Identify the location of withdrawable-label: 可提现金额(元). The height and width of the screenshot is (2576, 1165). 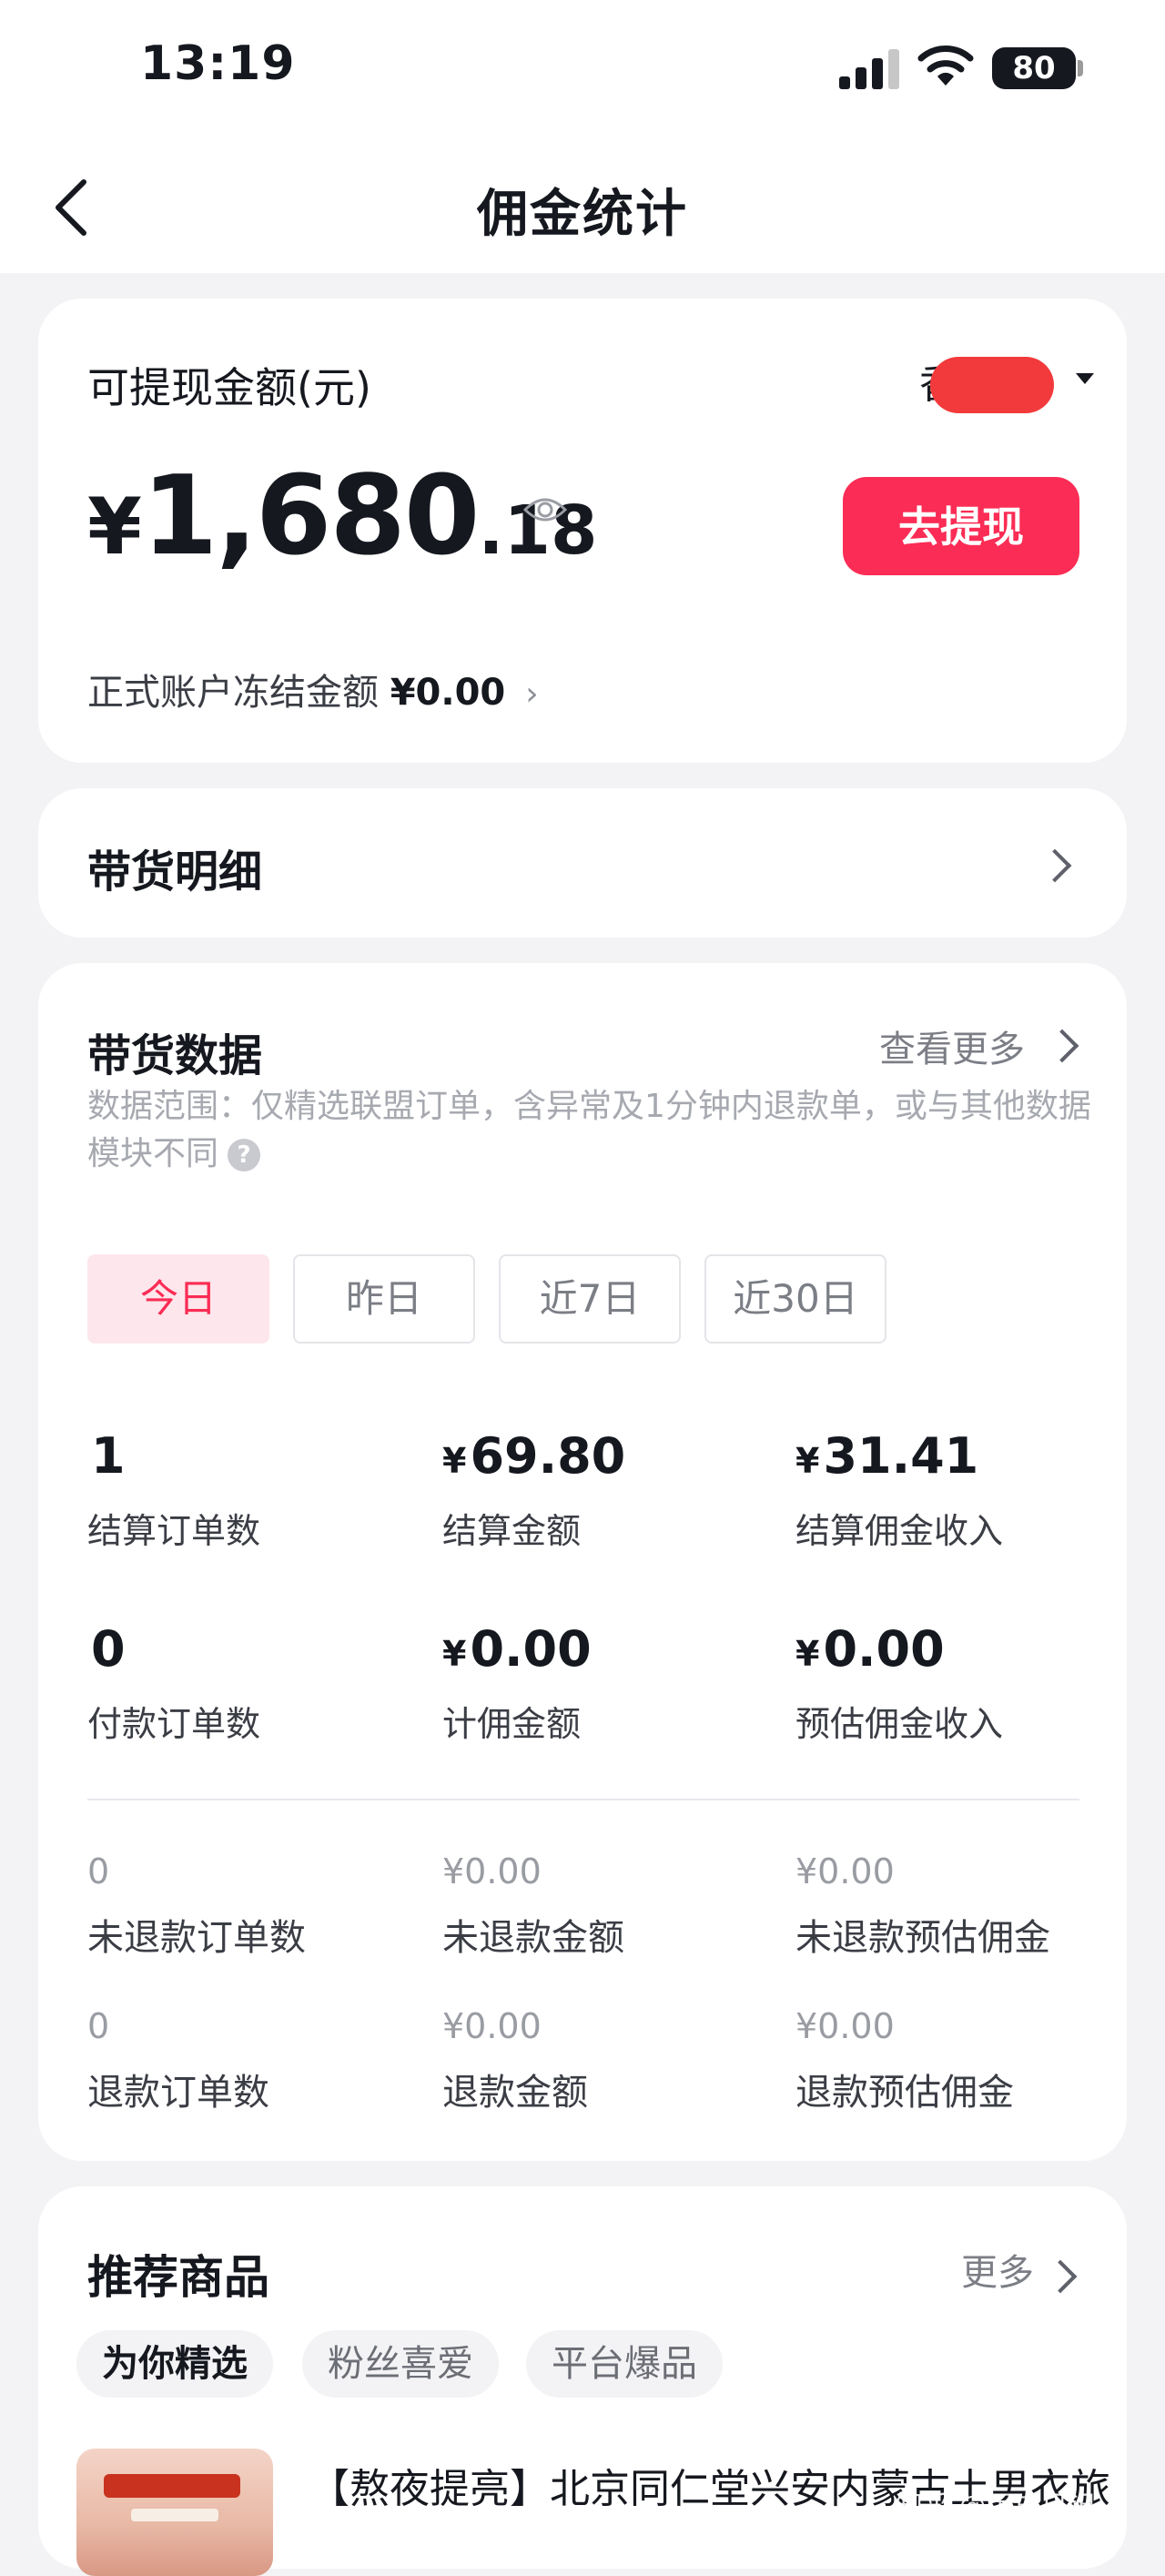
(229, 387).